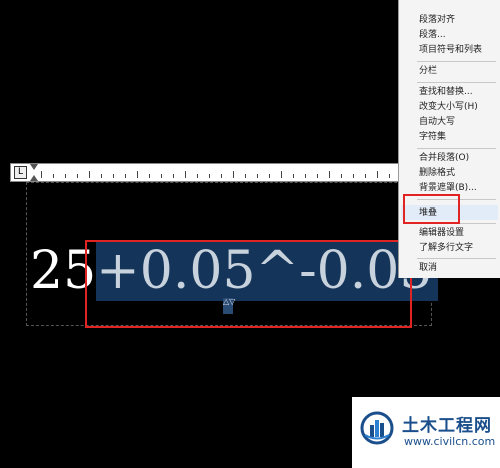 Image resolution: width=500 pixels, height=468 pixels. I want to click on menu-item-remove-formatting: 删除格式, so click(437, 173).